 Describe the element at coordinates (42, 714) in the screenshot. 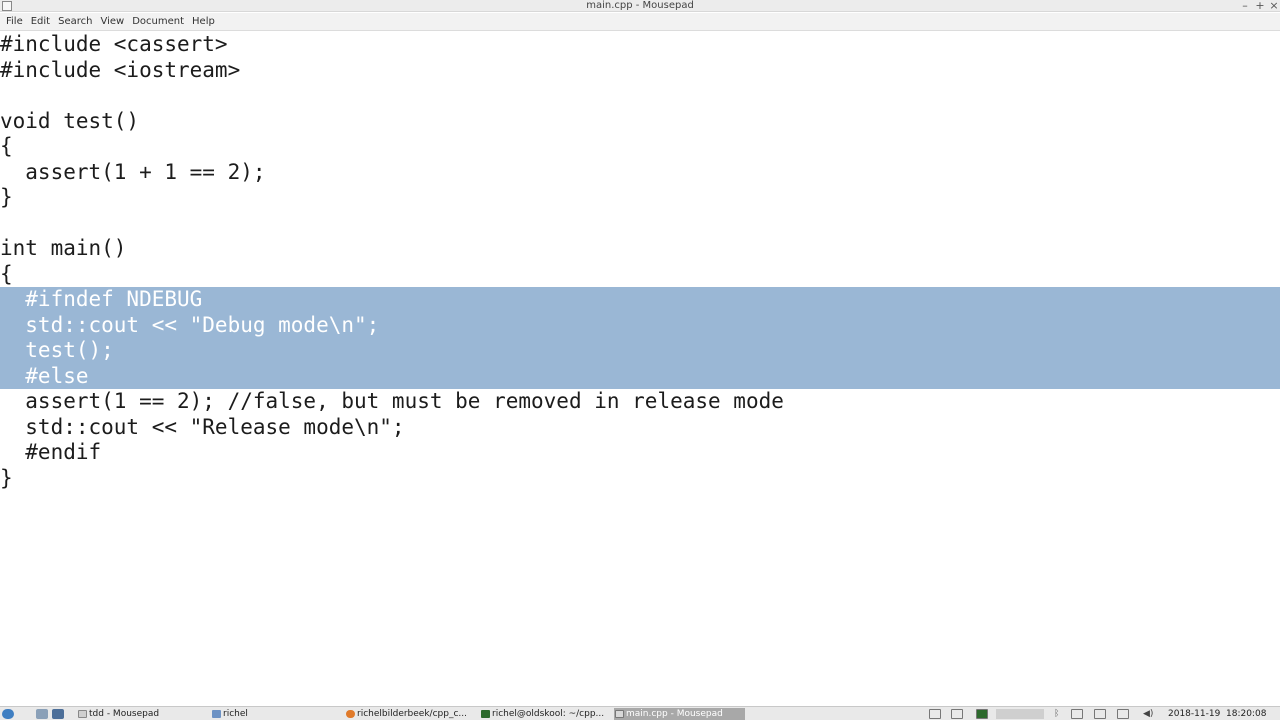

I see `show-desktop-icon` at that location.